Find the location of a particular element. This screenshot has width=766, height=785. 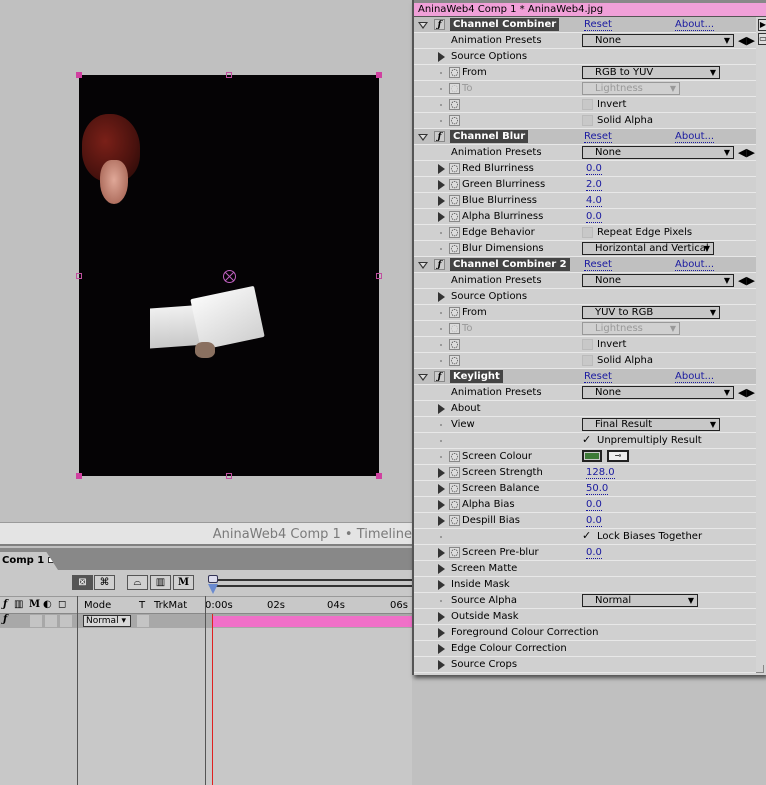

color-swatch is located at coordinates (592, 456).